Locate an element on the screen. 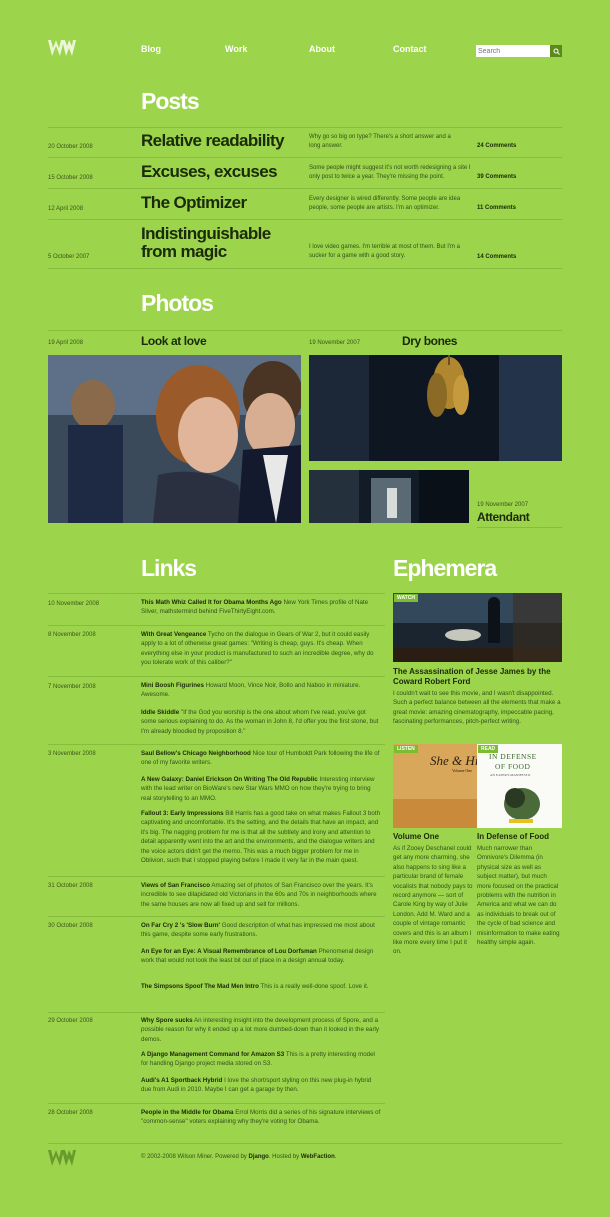 This screenshot has width=610, height=1217. search-button is located at coordinates (556, 51).